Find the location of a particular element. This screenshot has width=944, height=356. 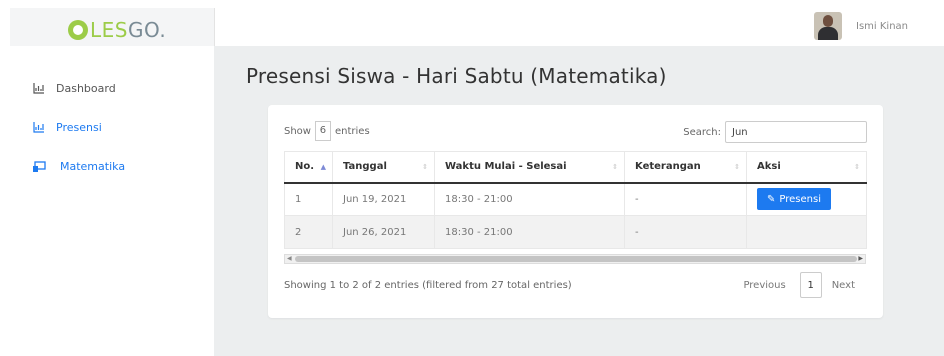

column-header-keterangan: Keterangan ⇕ is located at coordinates (685, 167).